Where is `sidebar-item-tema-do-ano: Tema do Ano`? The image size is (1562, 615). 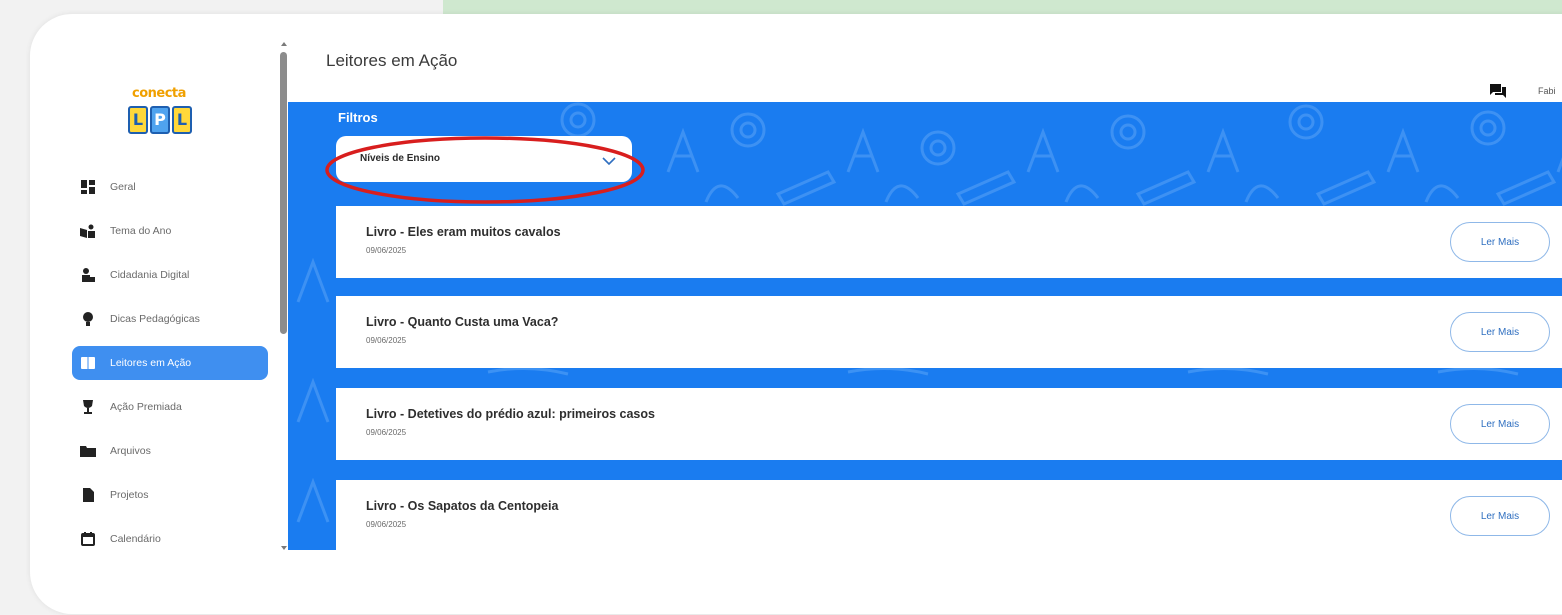
sidebar-item-tema-do-ano: Tema do Ano is located at coordinates (172, 231).